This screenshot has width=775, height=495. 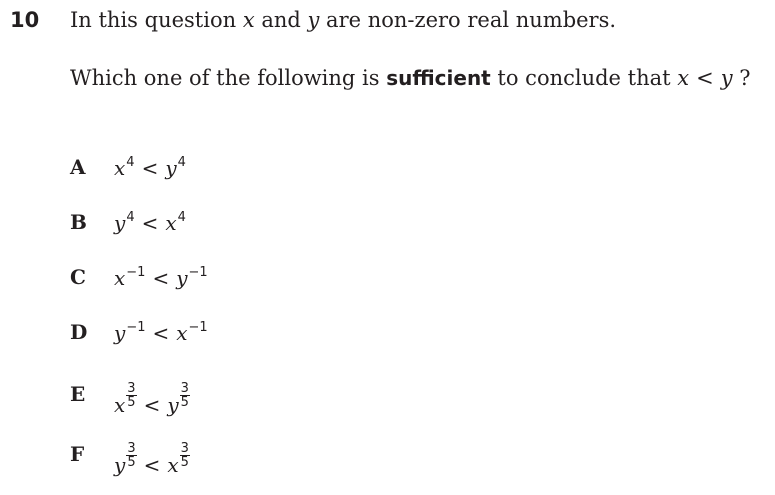 What do you see at coordinates (156, 20) in the screenshot?
I see `intro-text-pre: In this question` at bounding box center [156, 20].